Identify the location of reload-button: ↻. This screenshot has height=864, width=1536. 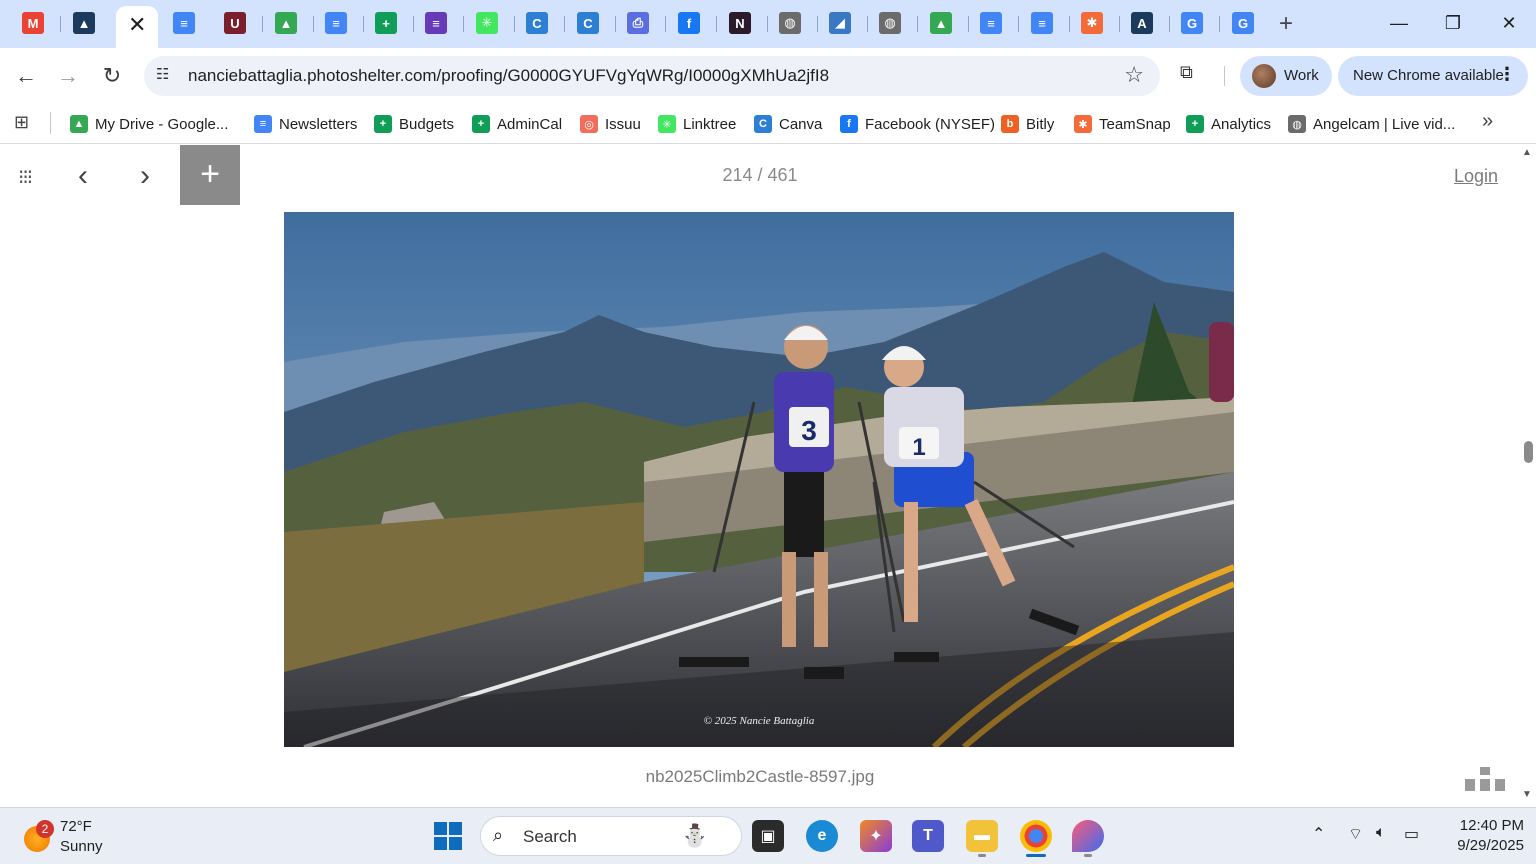
(112, 76).